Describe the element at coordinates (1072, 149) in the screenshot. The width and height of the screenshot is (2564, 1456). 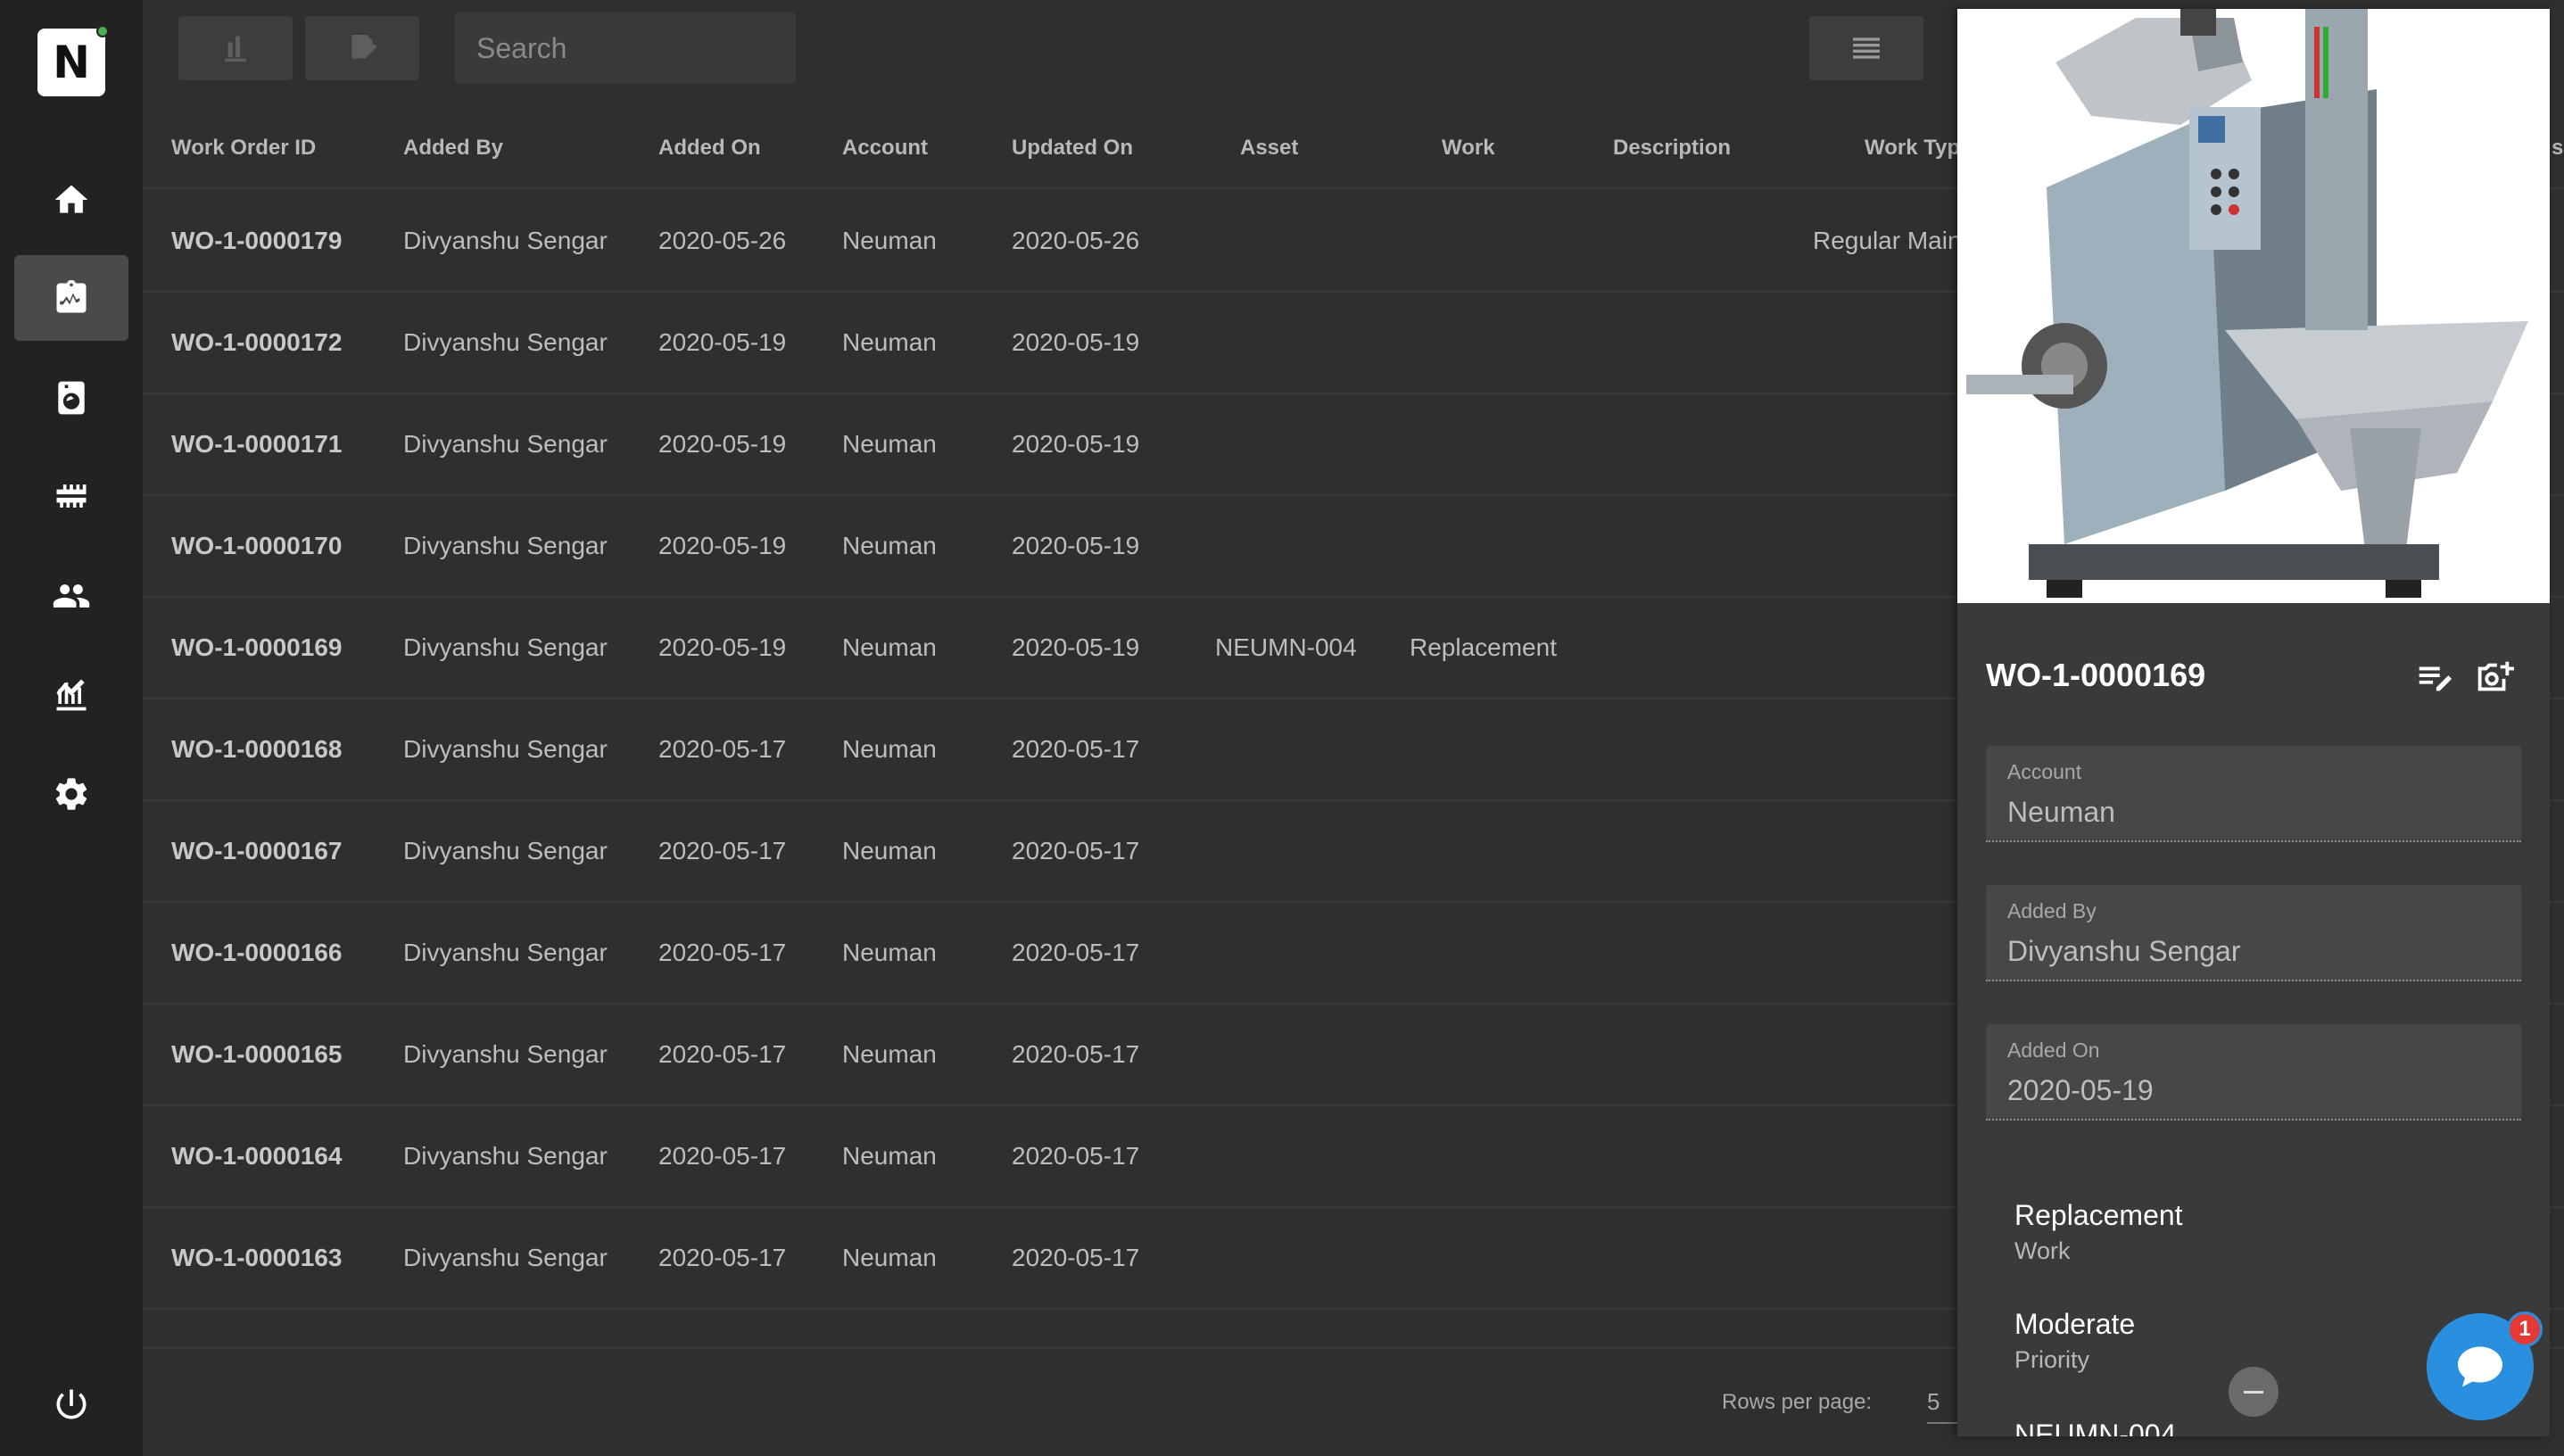
I see `column-header: Updated On` at that location.